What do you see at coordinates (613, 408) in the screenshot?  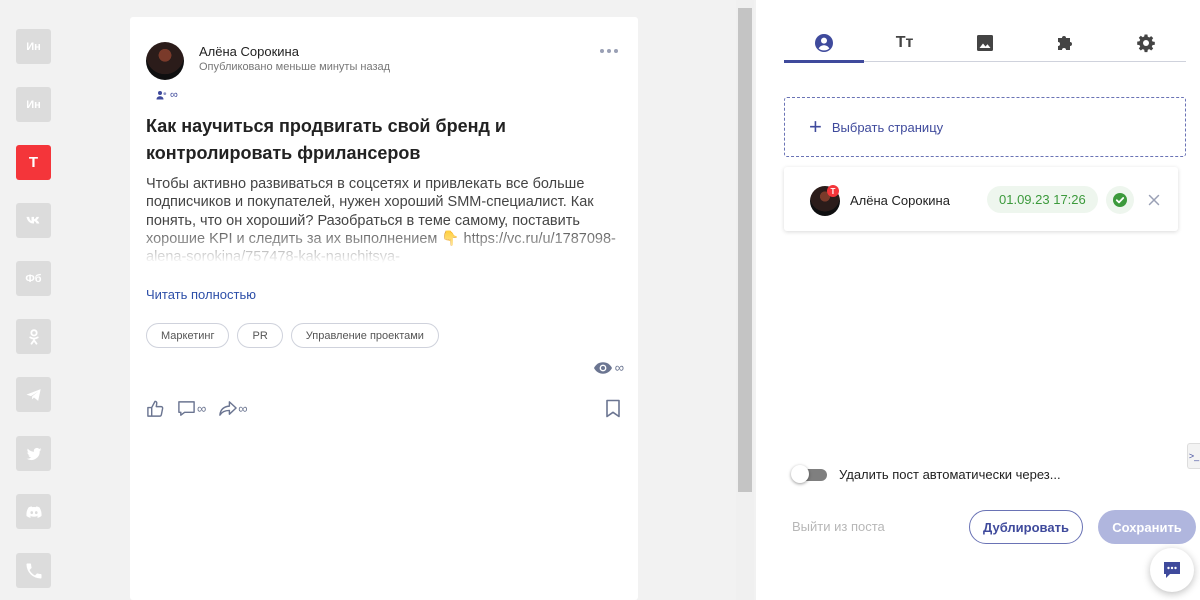 I see `bookmark-icon` at bounding box center [613, 408].